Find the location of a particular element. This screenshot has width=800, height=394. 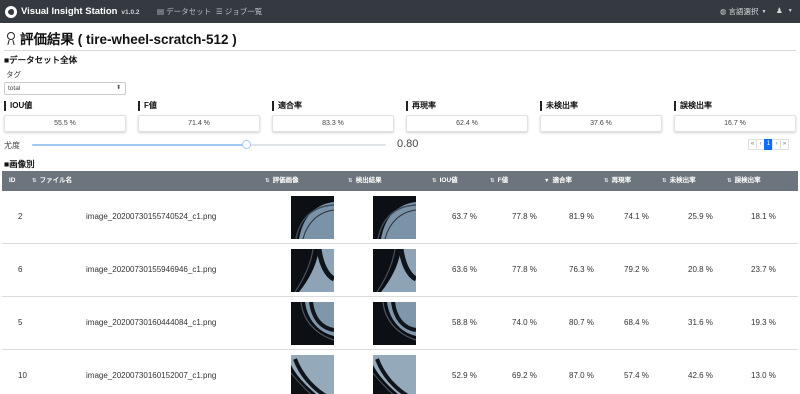

nav-link-label: ジョブ一覧 is located at coordinates (243, 11).